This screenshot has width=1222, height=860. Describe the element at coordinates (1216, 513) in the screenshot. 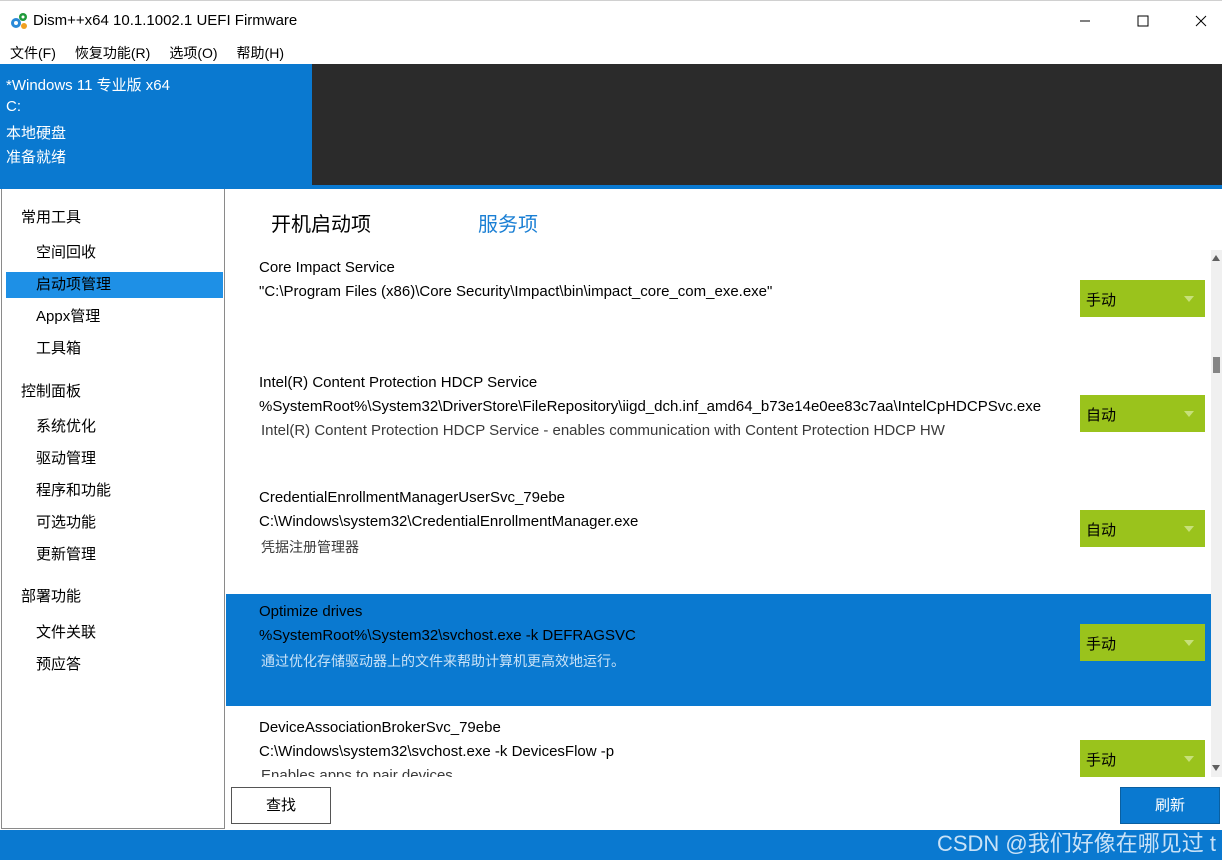

I see `vertical-scrollbar` at that location.